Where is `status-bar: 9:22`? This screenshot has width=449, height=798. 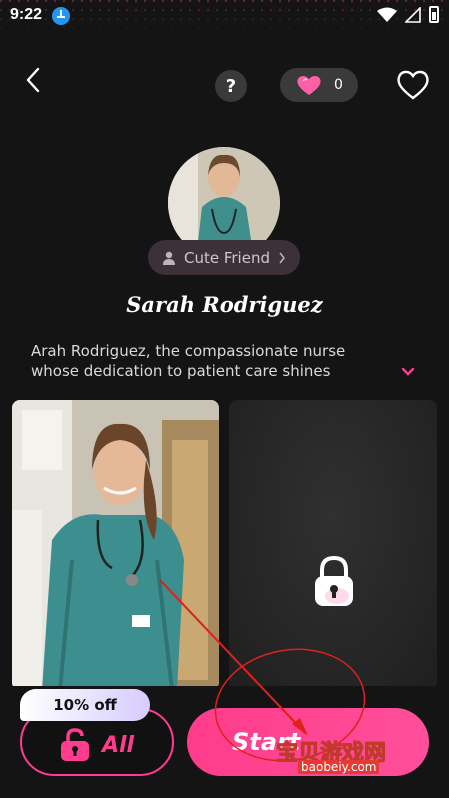
status-bar: 9:22 is located at coordinates (224, 17).